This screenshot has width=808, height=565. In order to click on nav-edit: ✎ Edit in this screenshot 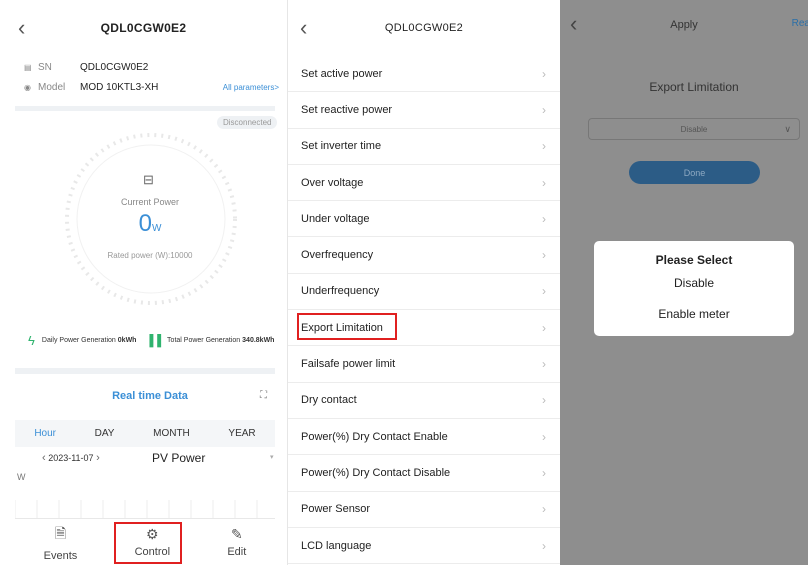, I will do `click(236, 542)`.